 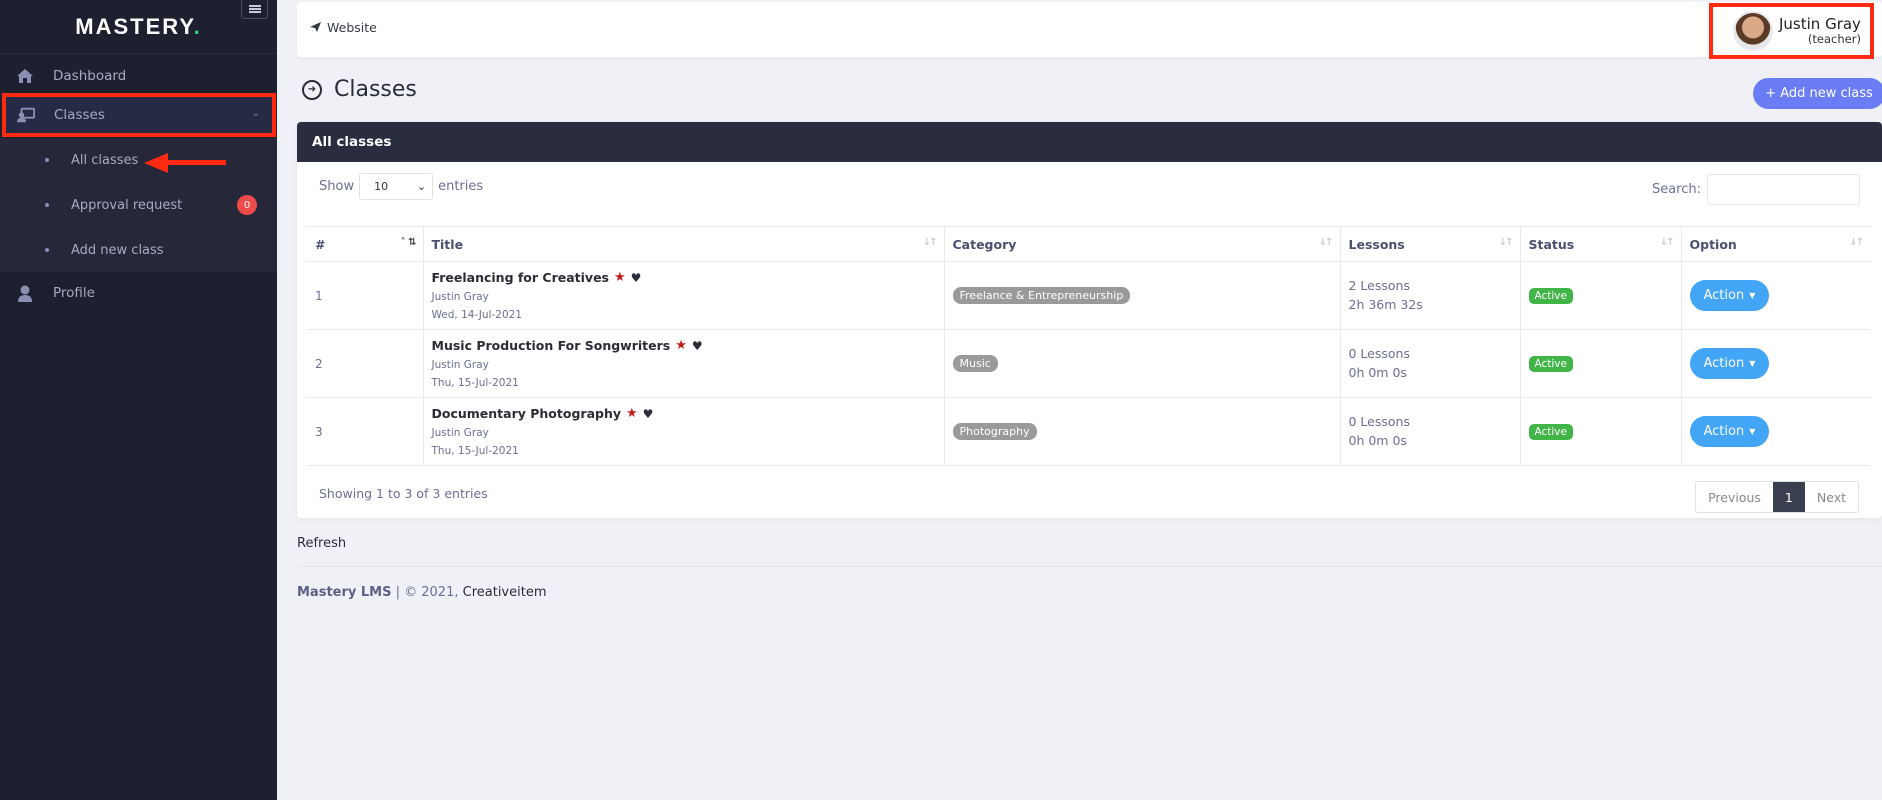 What do you see at coordinates (185, 163) in the screenshot?
I see `annotation-arrow-icon` at bounding box center [185, 163].